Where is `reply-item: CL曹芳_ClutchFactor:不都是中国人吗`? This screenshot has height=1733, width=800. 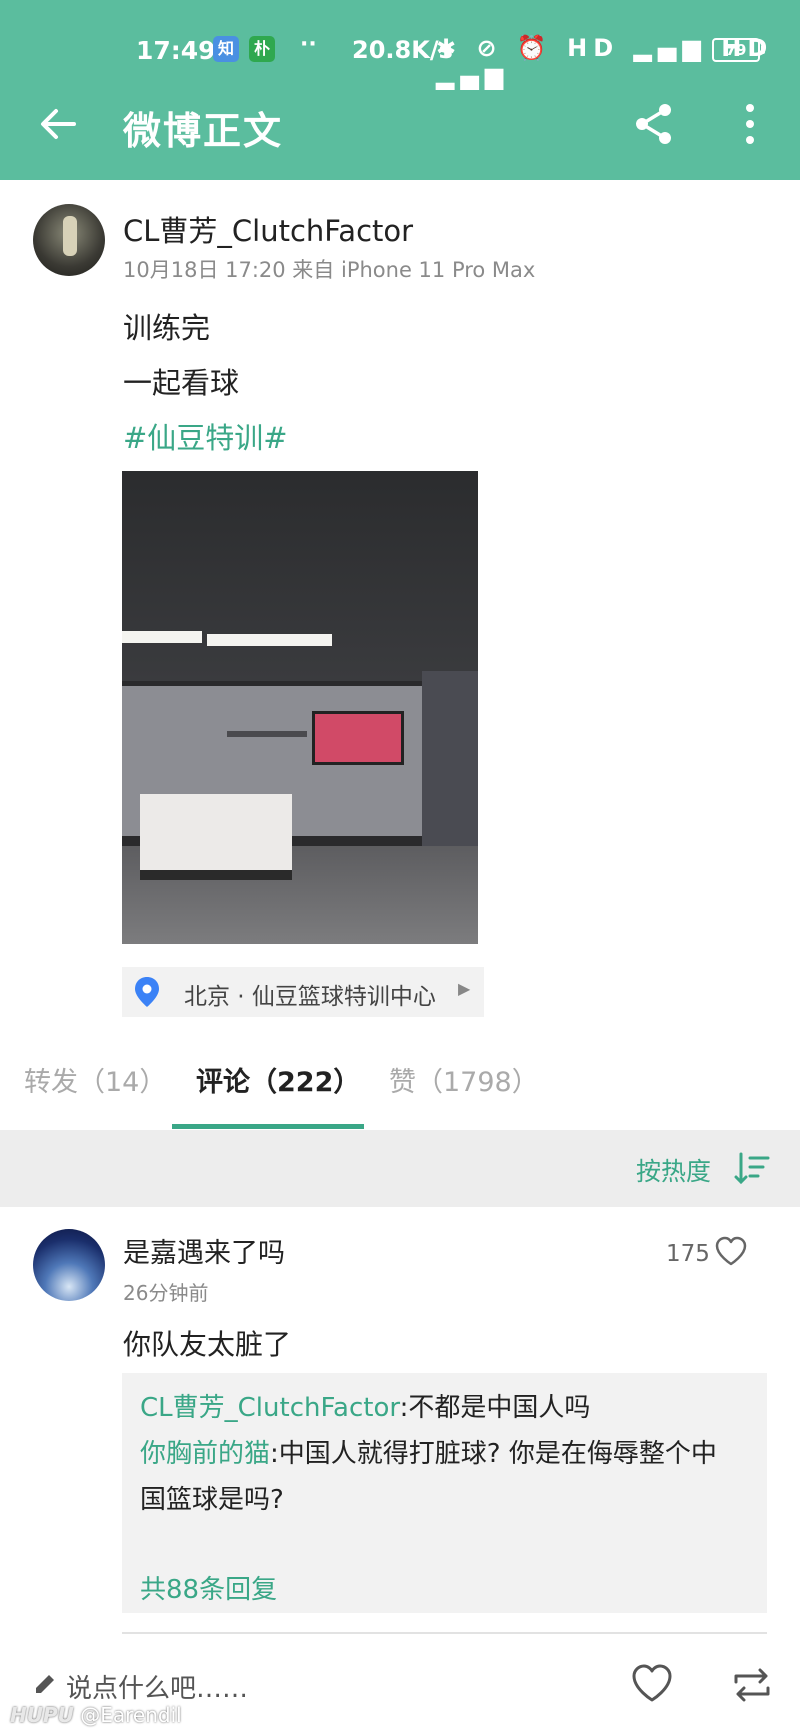 reply-item: CL曹芳_ClutchFactor:不都是中国人吗 is located at coordinates (440, 1408).